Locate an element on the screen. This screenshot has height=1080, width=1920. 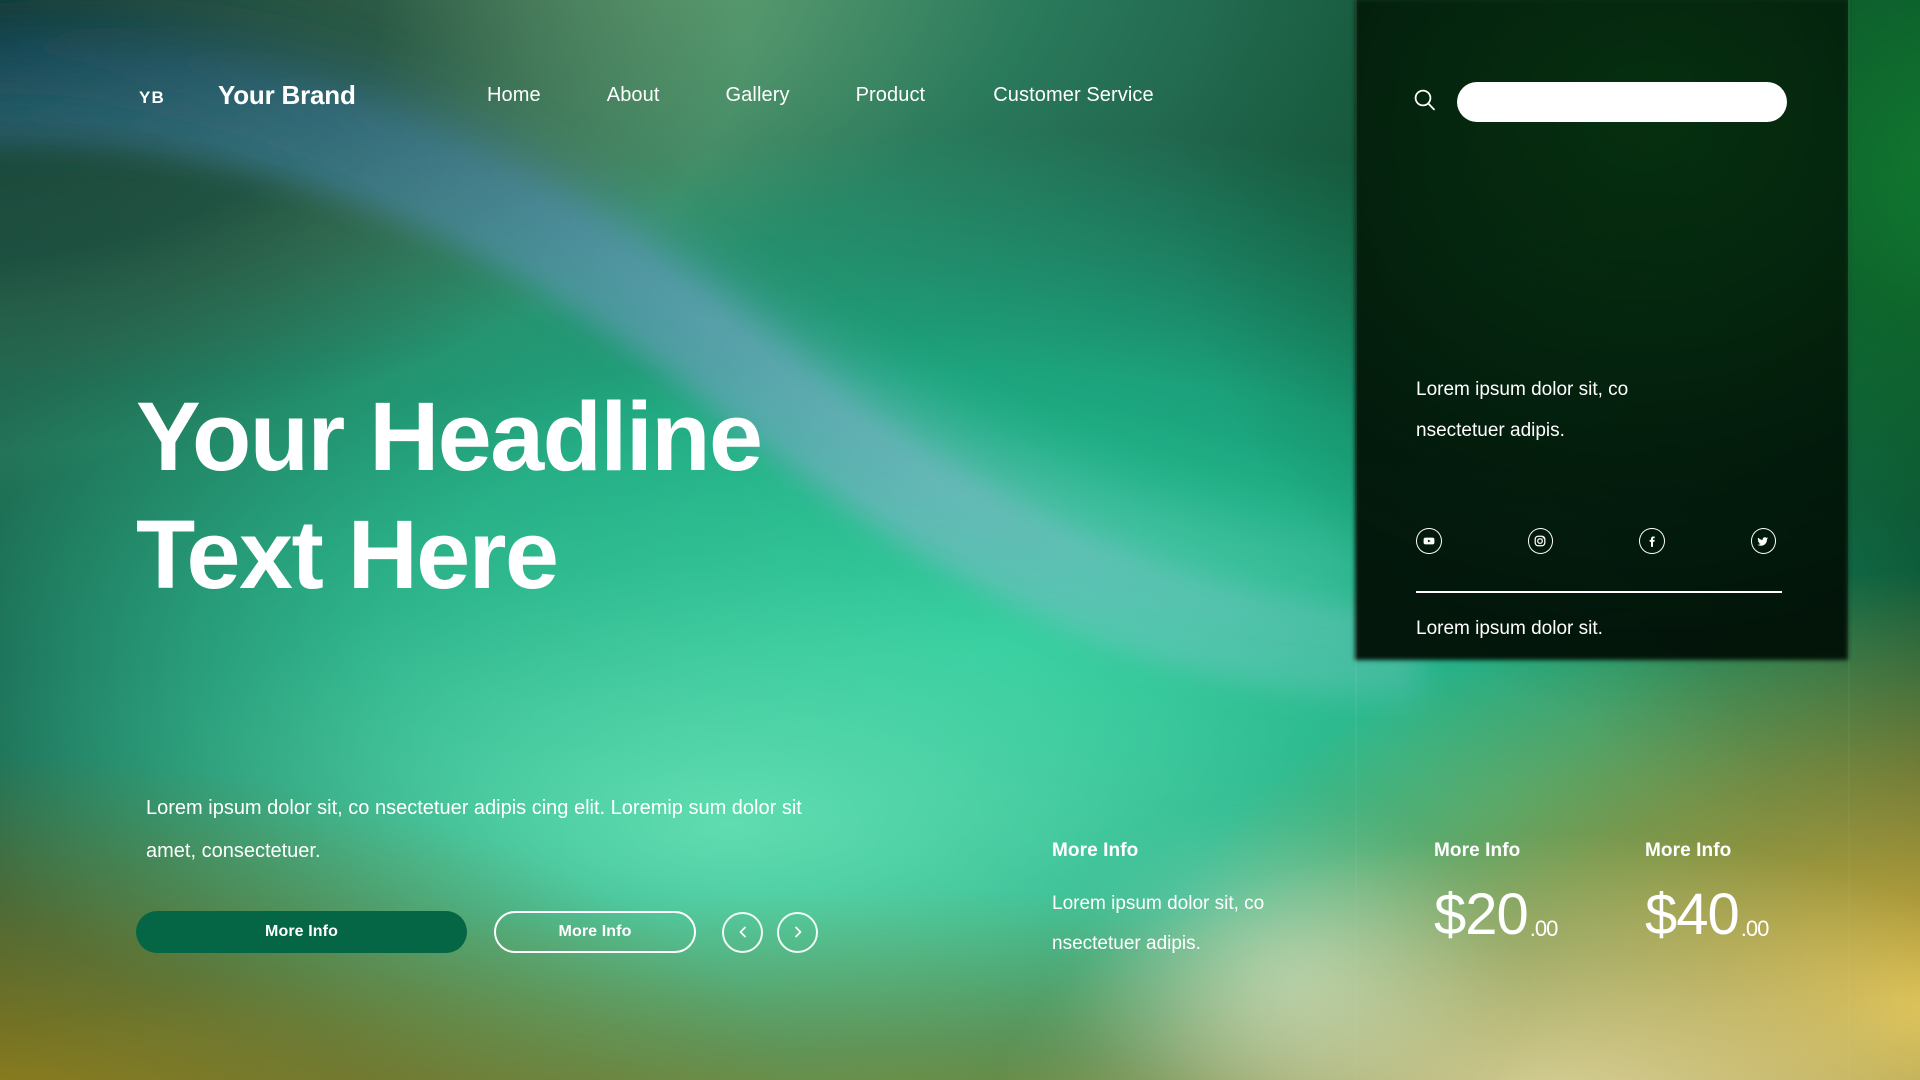
twitter-icon is located at coordinates (1763, 541).